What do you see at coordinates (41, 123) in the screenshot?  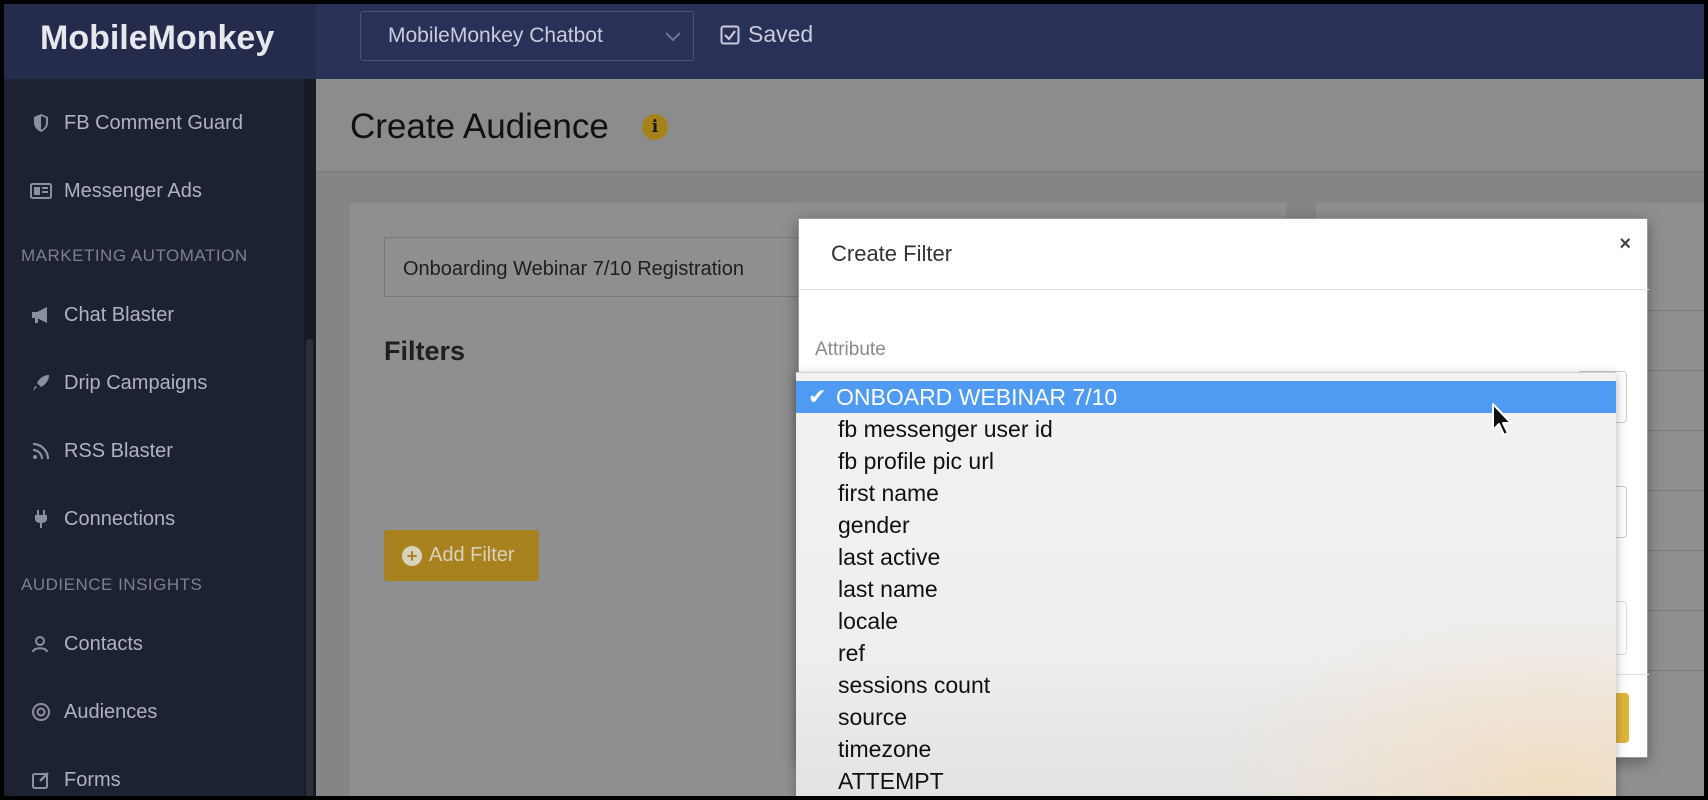 I see `shield-icon` at bounding box center [41, 123].